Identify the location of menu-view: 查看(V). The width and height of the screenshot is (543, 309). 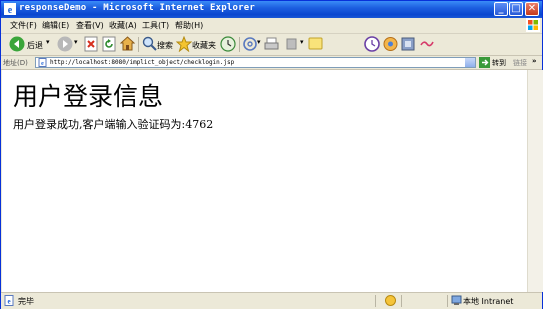
(90, 25).